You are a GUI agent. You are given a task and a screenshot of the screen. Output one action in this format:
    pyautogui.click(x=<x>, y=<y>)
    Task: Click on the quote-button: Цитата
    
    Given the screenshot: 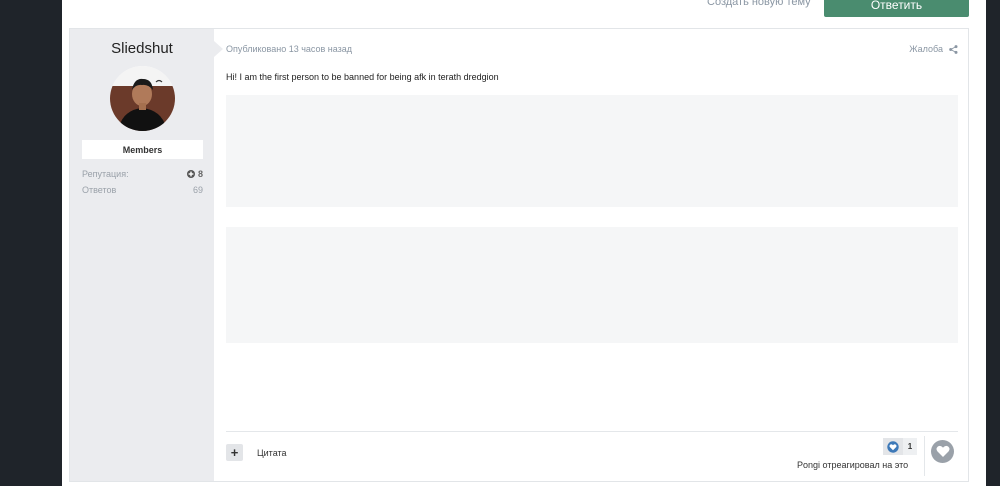 What is the action you would take?
    pyautogui.click(x=272, y=453)
    